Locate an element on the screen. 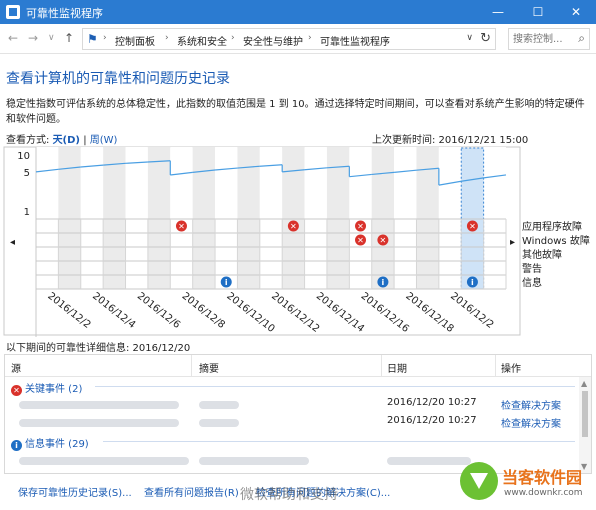 This screenshot has width=596, height=510. recent-locations-dropdown: ∨ is located at coordinates (51, 38).